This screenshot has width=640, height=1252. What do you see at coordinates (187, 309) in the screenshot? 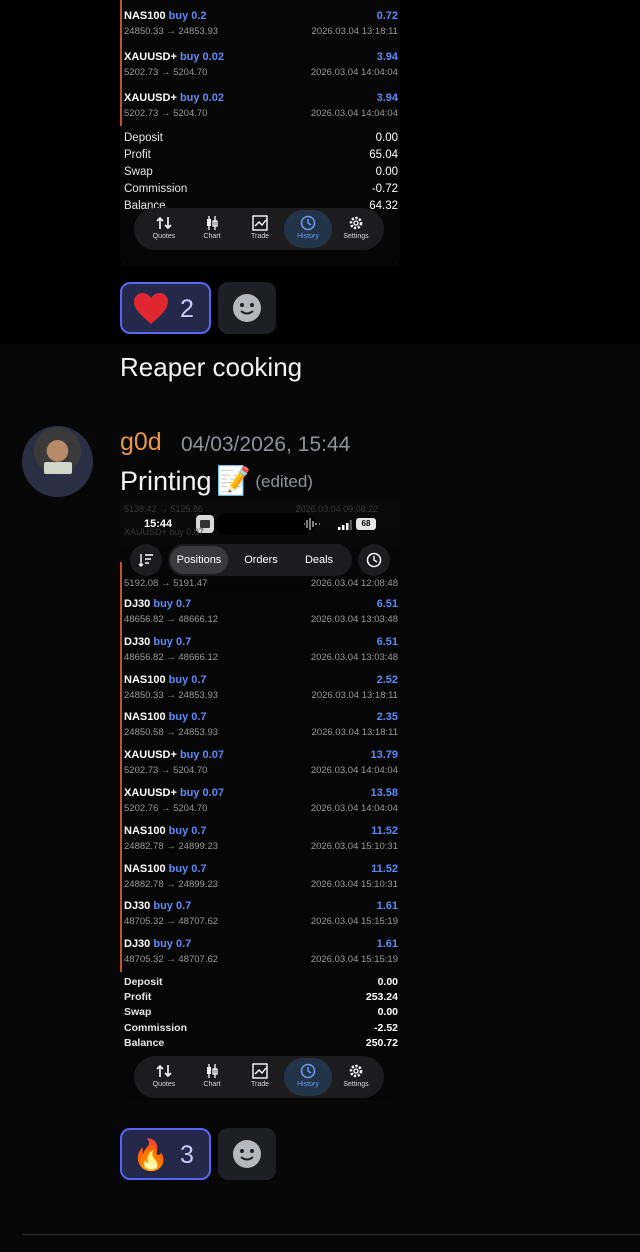
I see `reaction-count: 2` at bounding box center [187, 309].